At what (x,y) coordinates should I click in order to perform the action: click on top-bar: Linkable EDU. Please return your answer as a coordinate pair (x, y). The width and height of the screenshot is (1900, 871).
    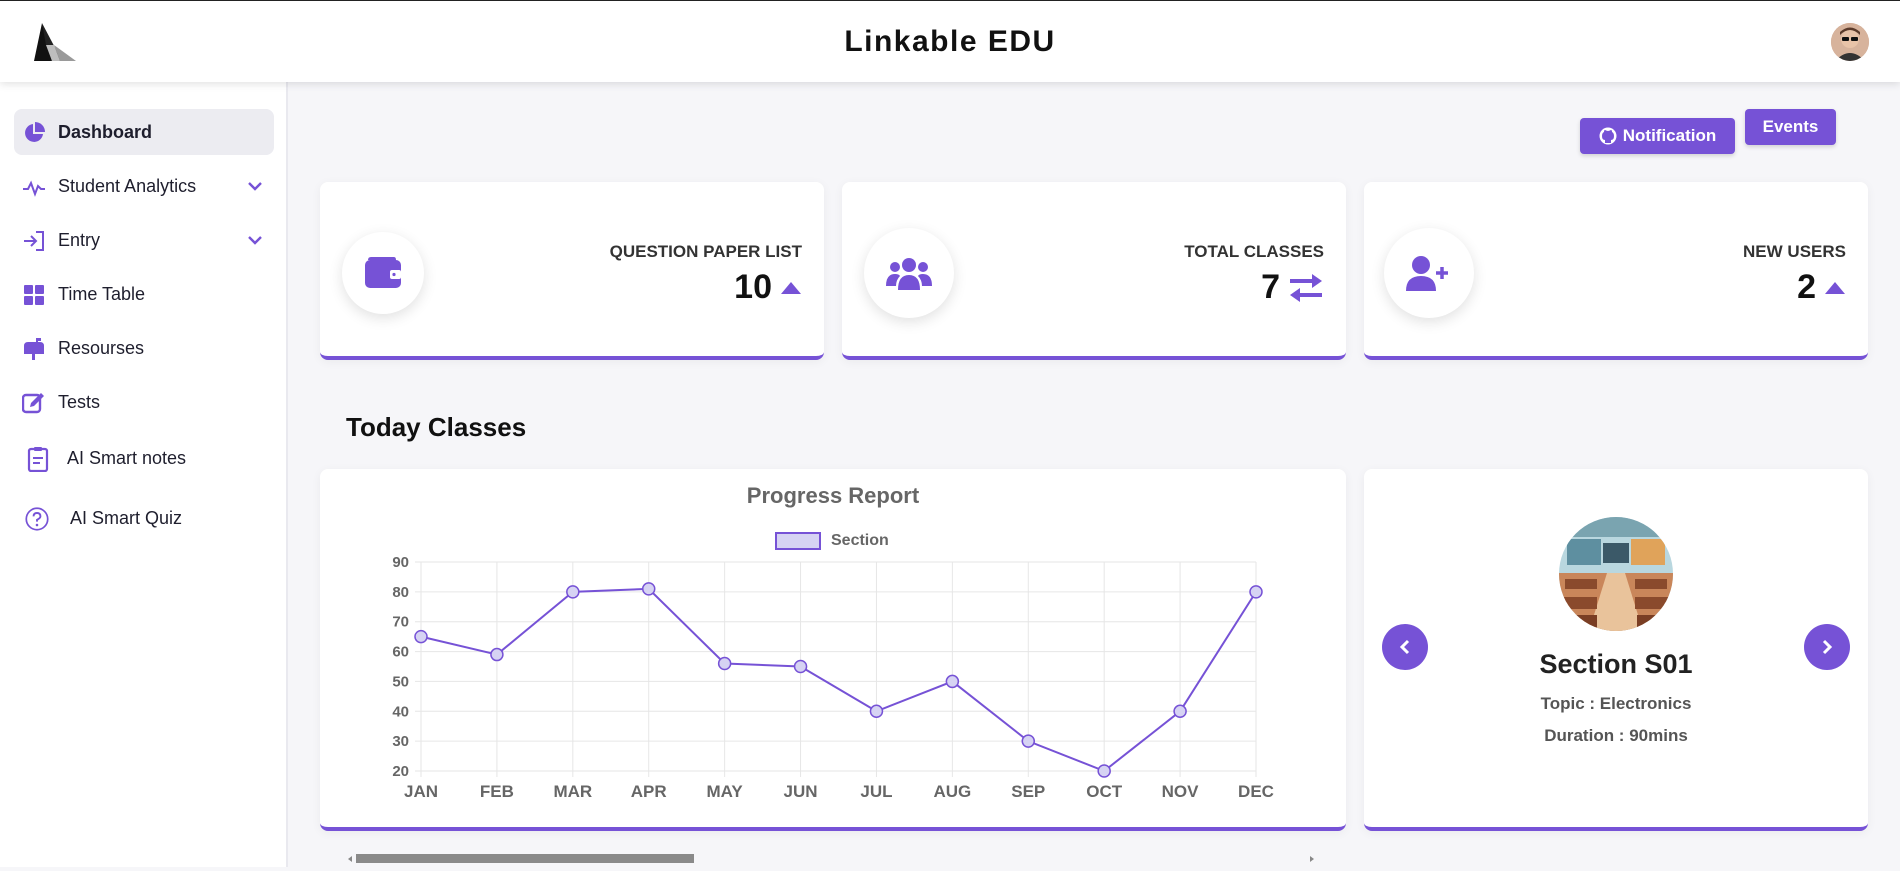
    Looking at the image, I should click on (950, 41).